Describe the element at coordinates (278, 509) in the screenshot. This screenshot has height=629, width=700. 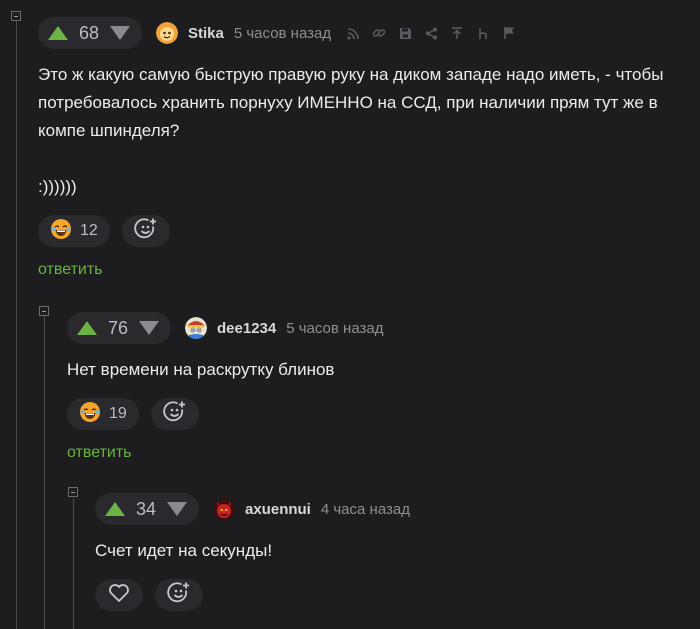
I see `author-name: axuennui` at that location.